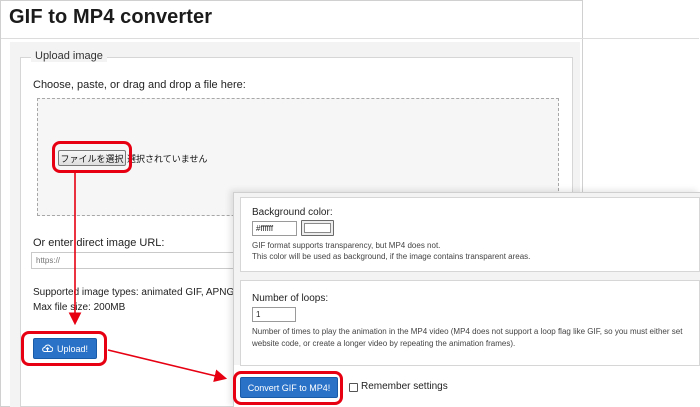  I want to click on title-divider, so click(350, 38).